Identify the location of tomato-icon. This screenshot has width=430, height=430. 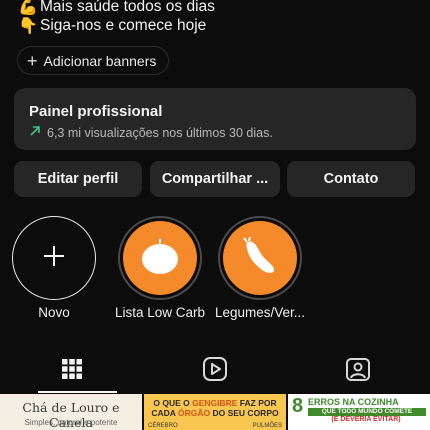
(160, 258).